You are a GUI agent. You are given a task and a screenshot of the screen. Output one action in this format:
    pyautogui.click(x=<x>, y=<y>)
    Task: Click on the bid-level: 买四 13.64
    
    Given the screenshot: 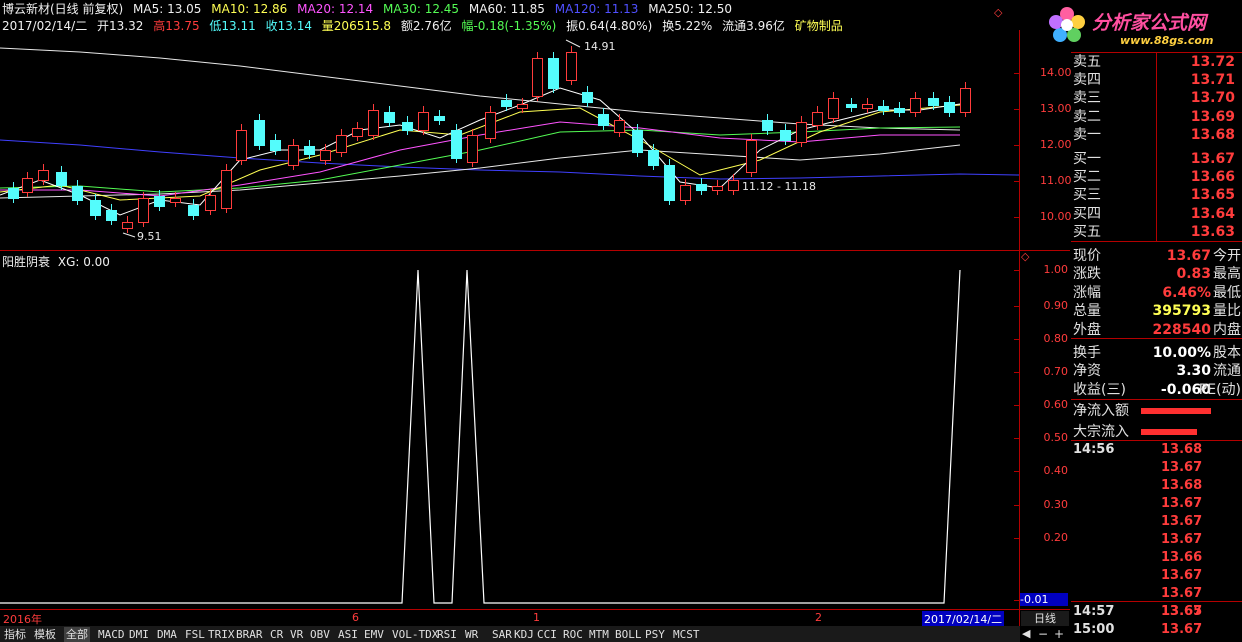 What is the action you would take?
    pyautogui.click(x=1157, y=214)
    